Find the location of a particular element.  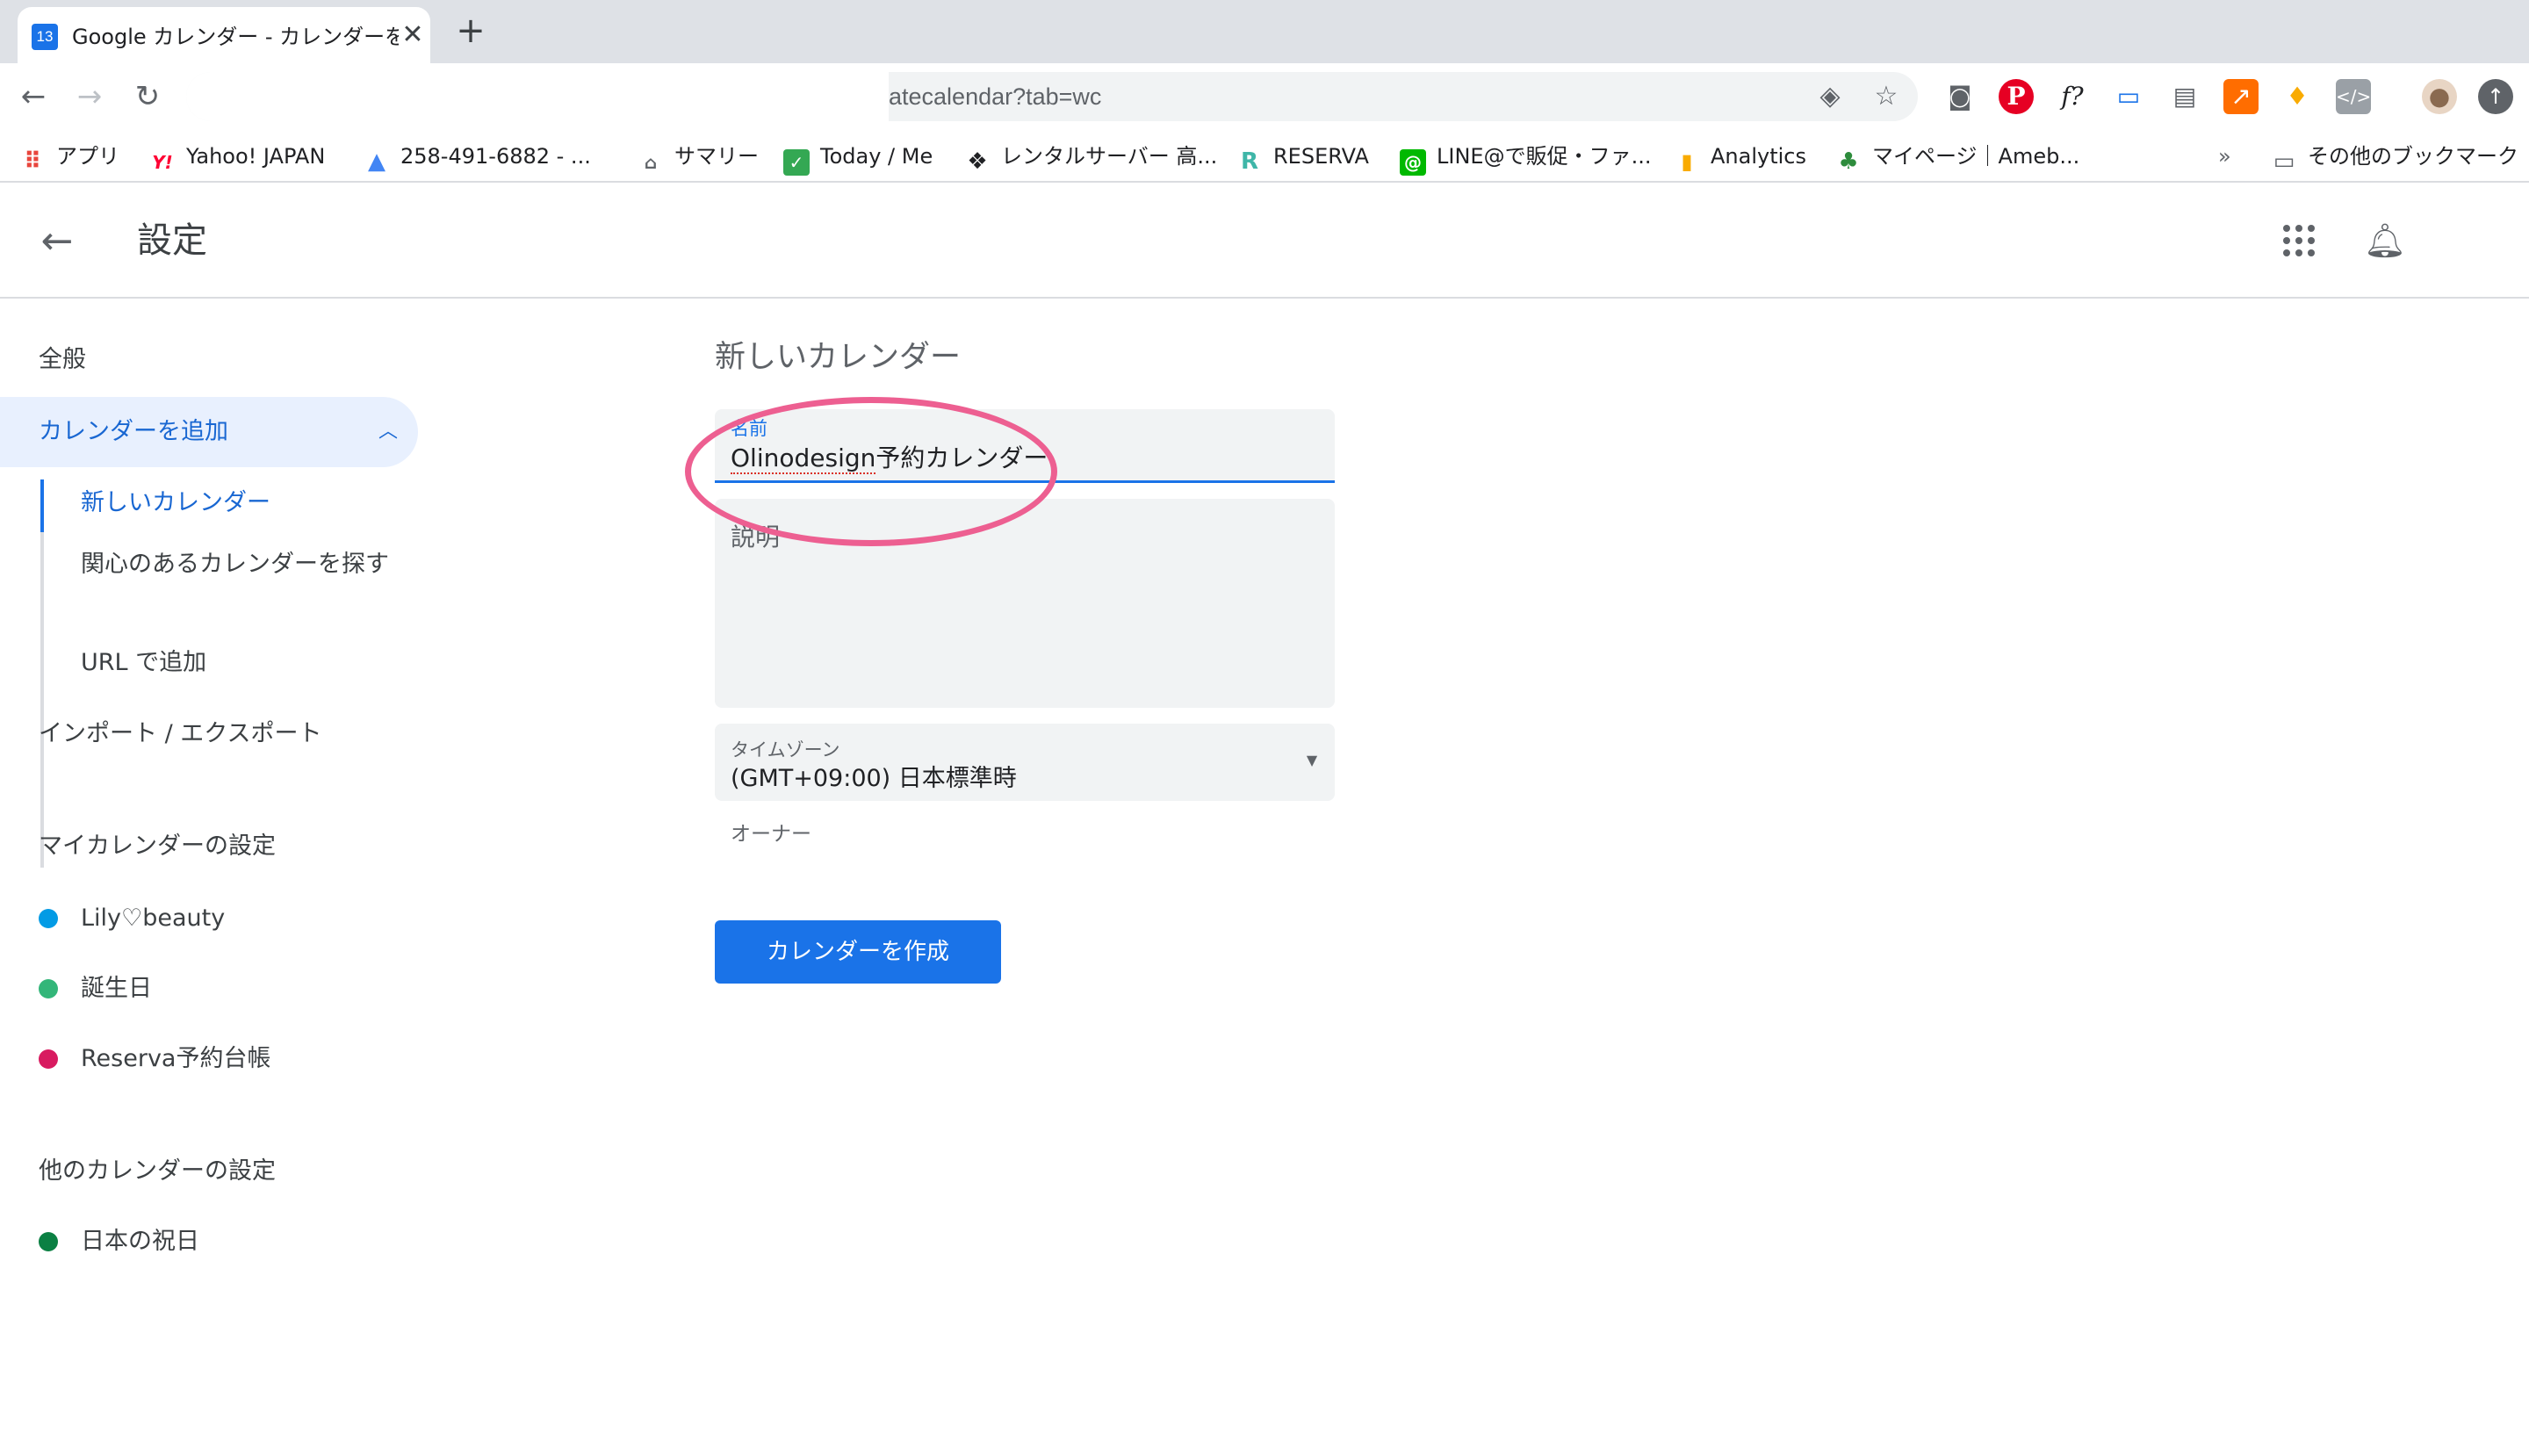

account-logo is located at coordinates (2467, 240).